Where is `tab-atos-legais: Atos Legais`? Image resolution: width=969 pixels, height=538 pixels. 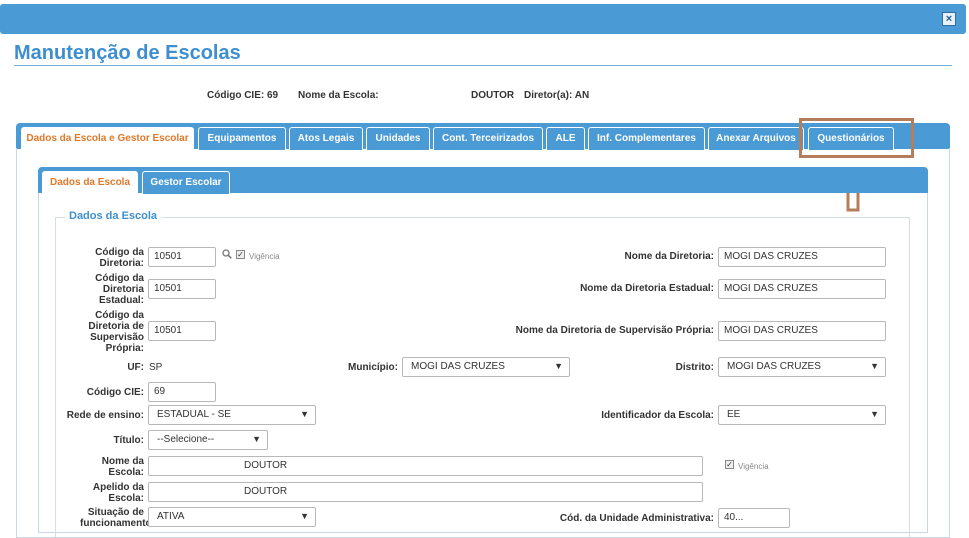
tab-atos-legais: Atos Legais is located at coordinates (326, 138).